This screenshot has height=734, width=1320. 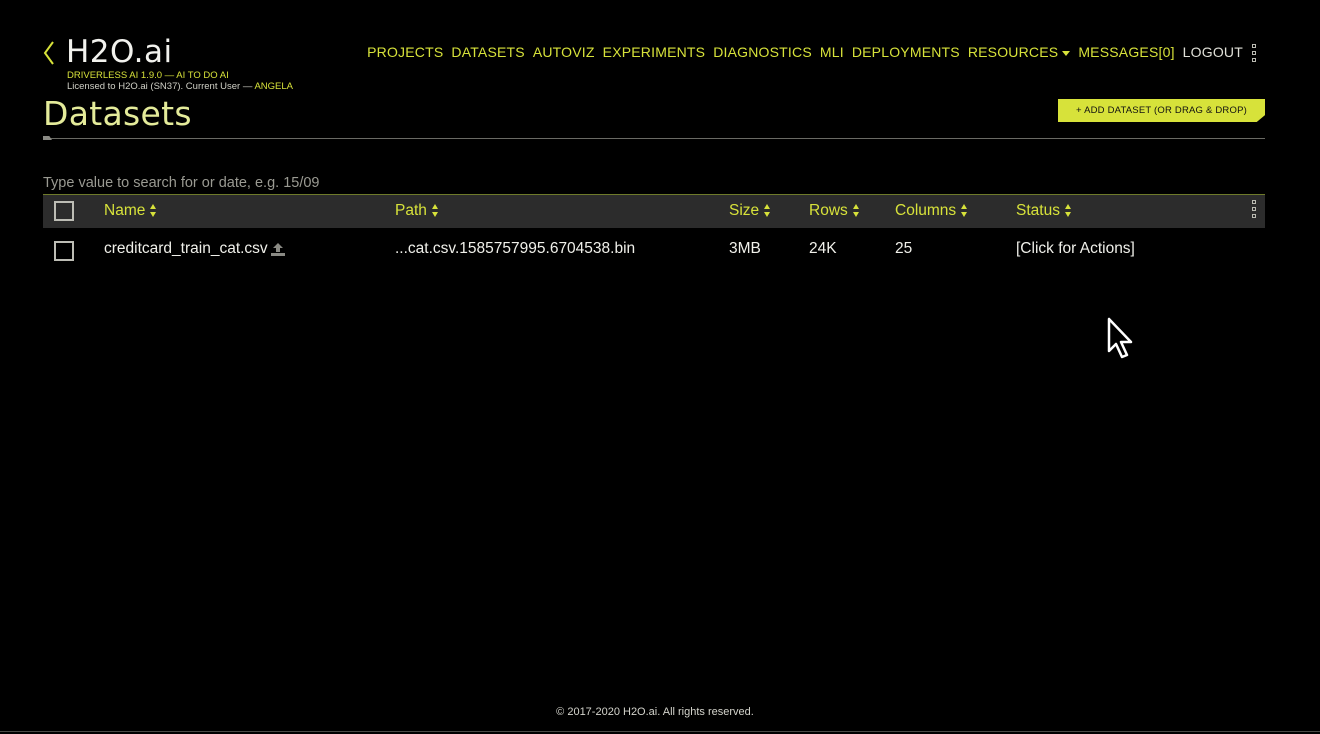 What do you see at coordinates (1120, 338) in the screenshot?
I see `mouse-cursor-icon` at bounding box center [1120, 338].